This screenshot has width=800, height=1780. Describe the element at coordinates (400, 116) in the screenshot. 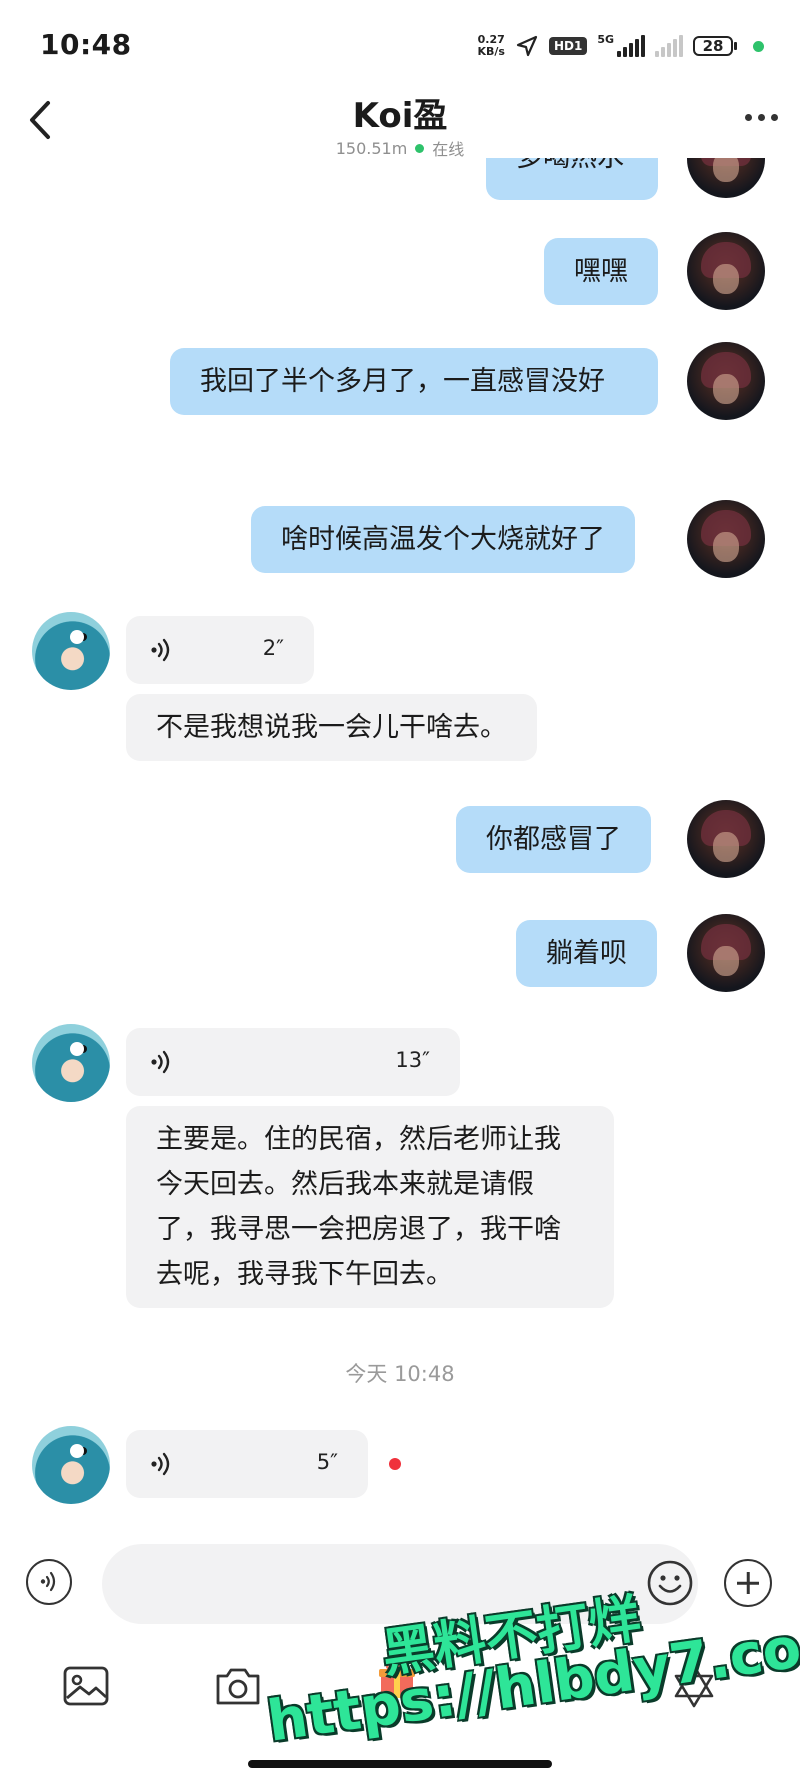

I see `contact-name: Koi盈` at that location.